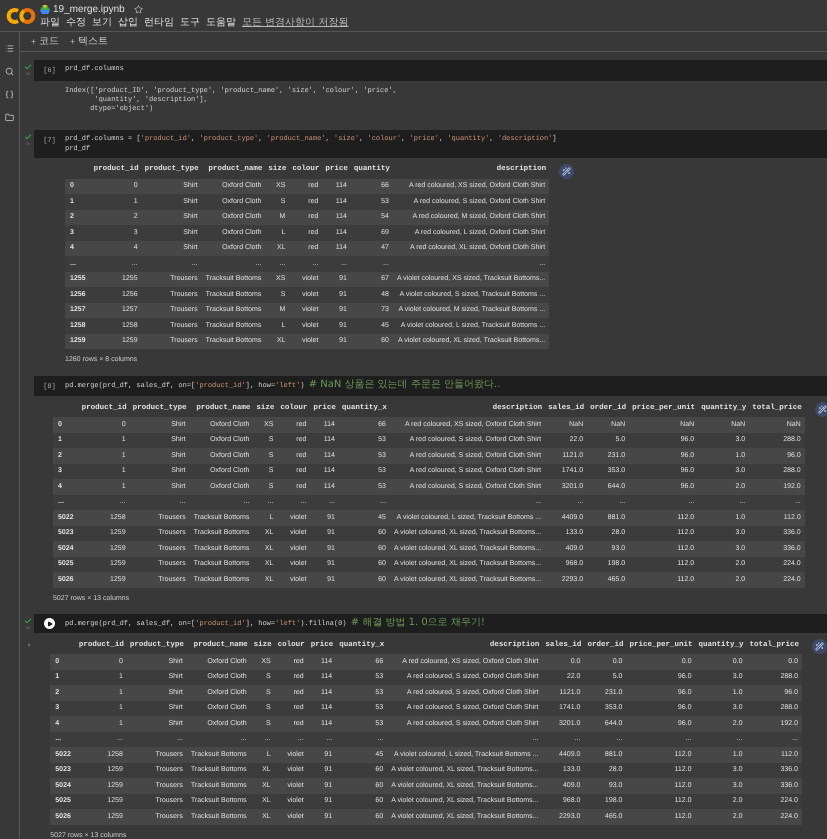 The image size is (827, 839). What do you see at coordinates (9, 71) in the screenshot?
I see `search-icon` at bounding box center [9, 71].